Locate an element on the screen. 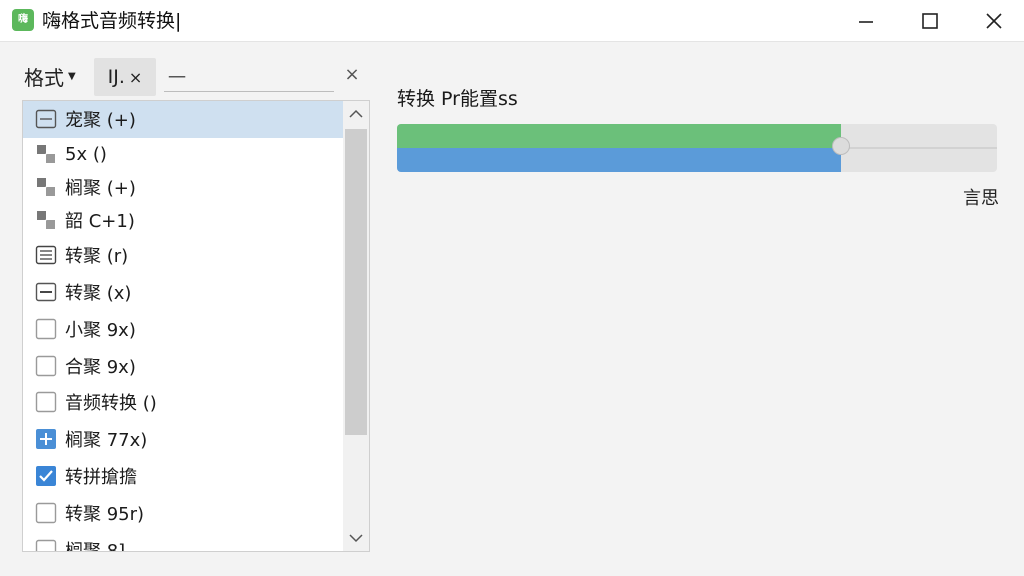 The width and height of the screenshot is (1024, 576). scroll-down-button is located at coordinates (356, 538).